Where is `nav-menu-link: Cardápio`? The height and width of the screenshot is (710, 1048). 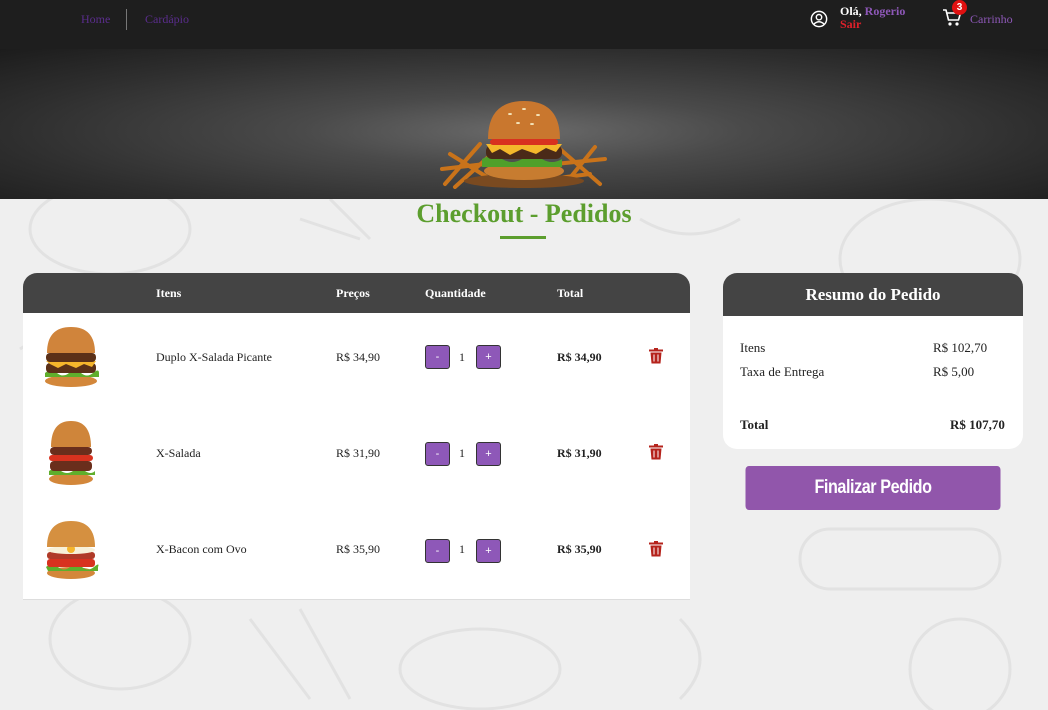 nav-menu-link: Cardápio is located at coordinates (167, 19).